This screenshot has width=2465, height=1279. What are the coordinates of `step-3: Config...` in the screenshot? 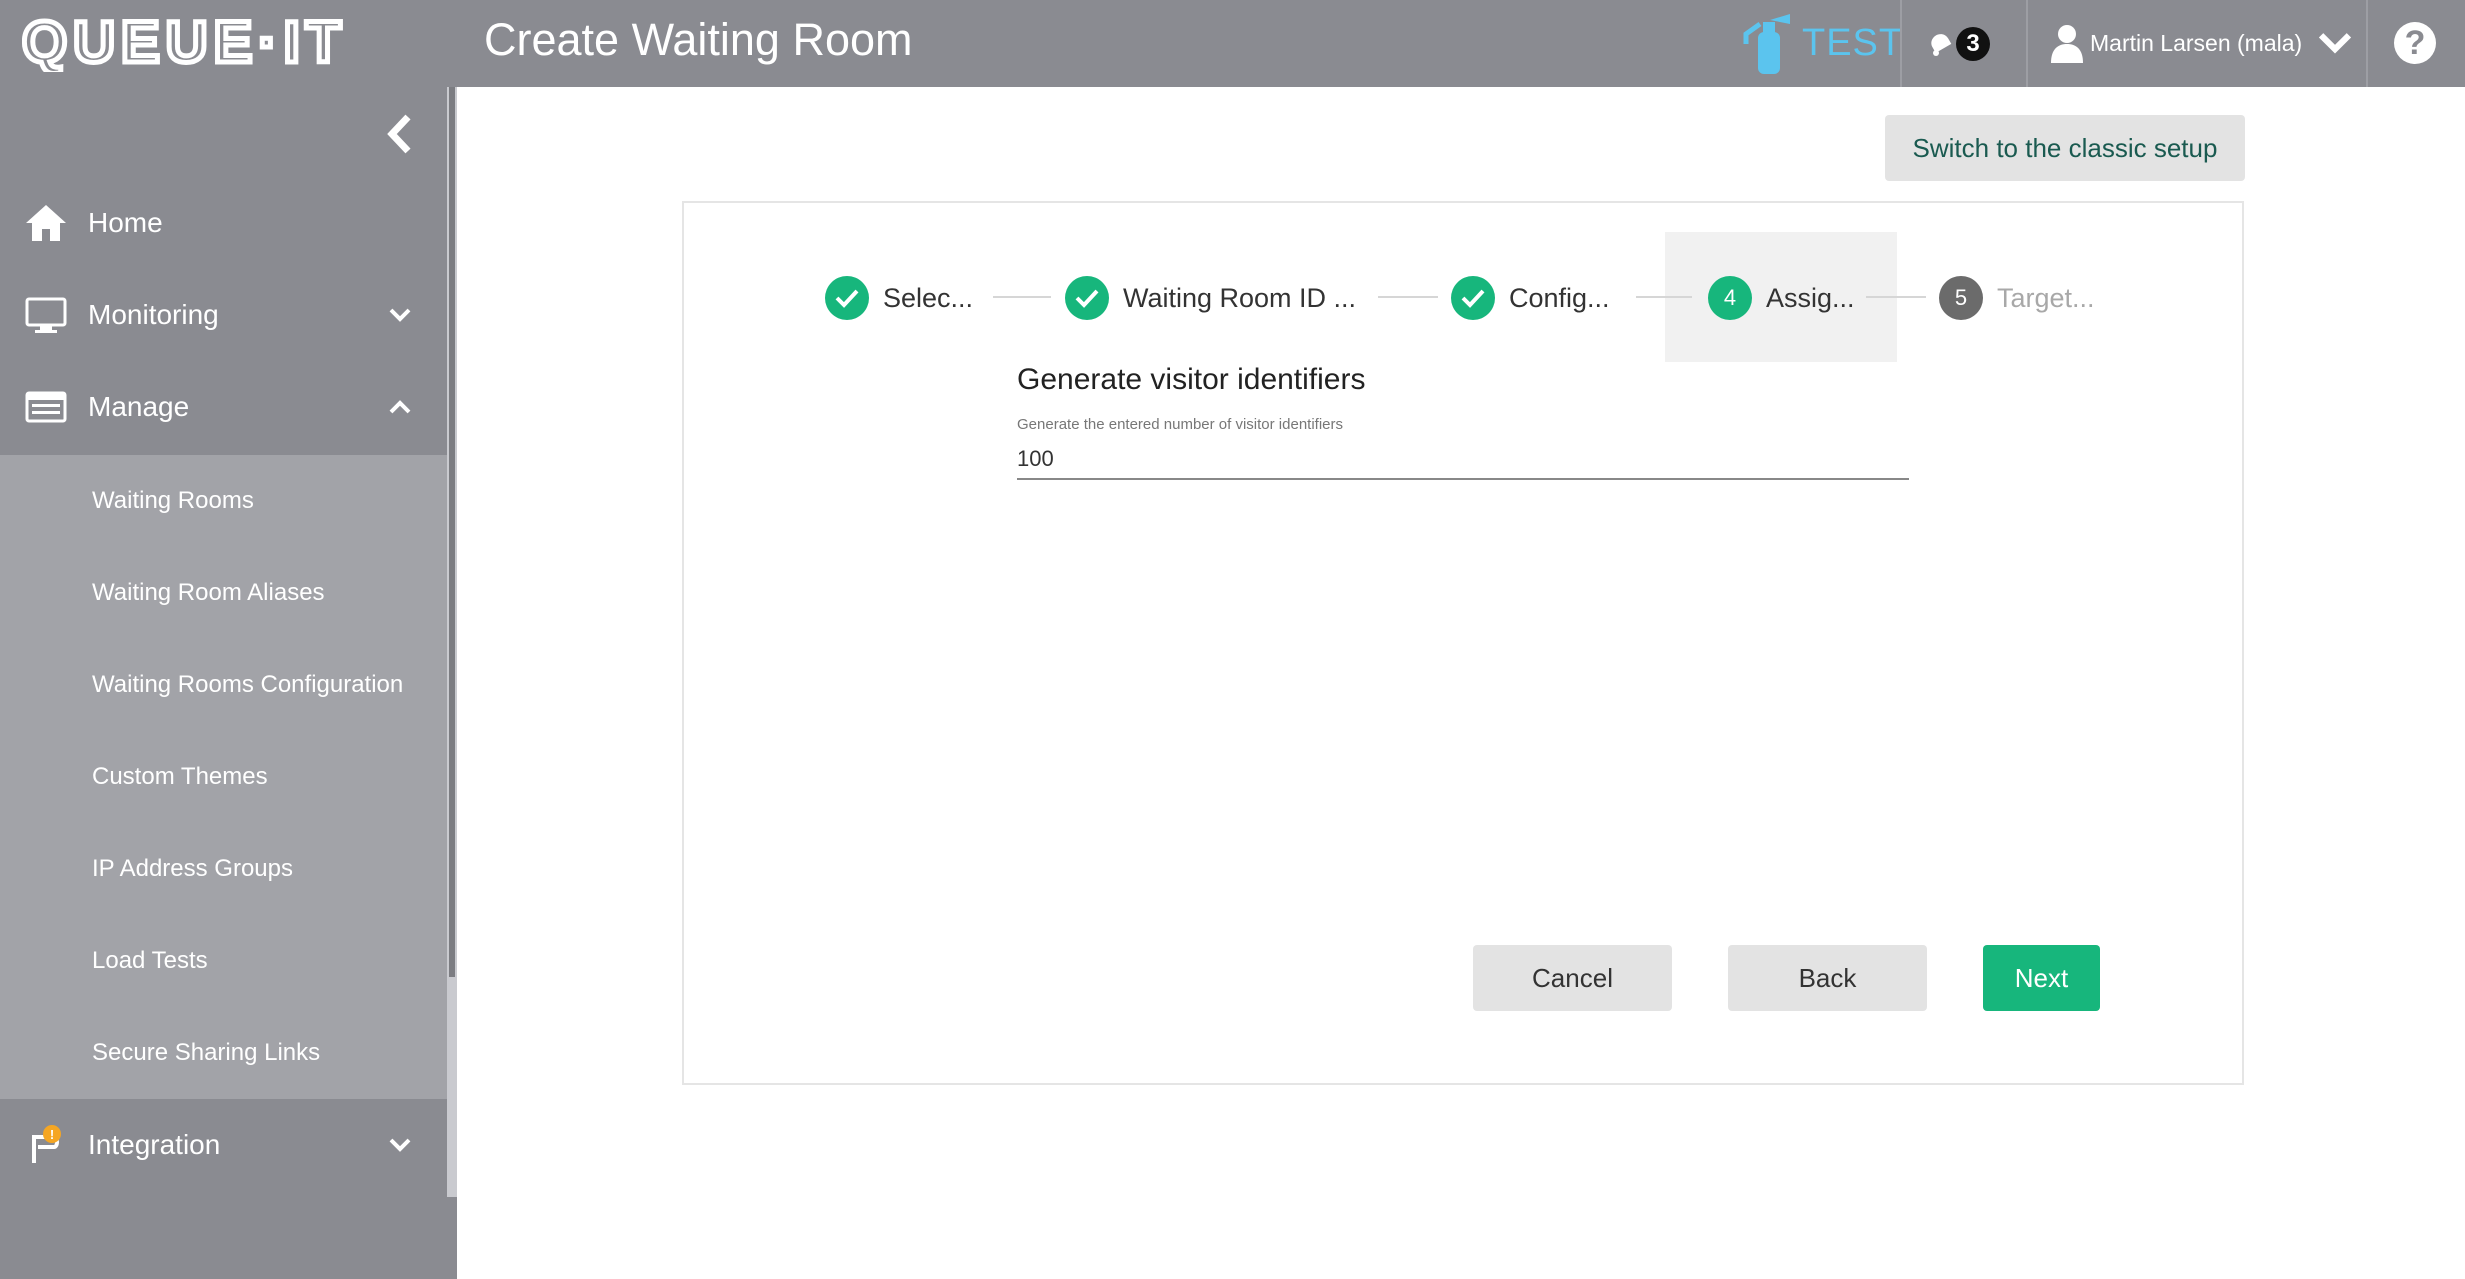 It's located at (1530, 298).